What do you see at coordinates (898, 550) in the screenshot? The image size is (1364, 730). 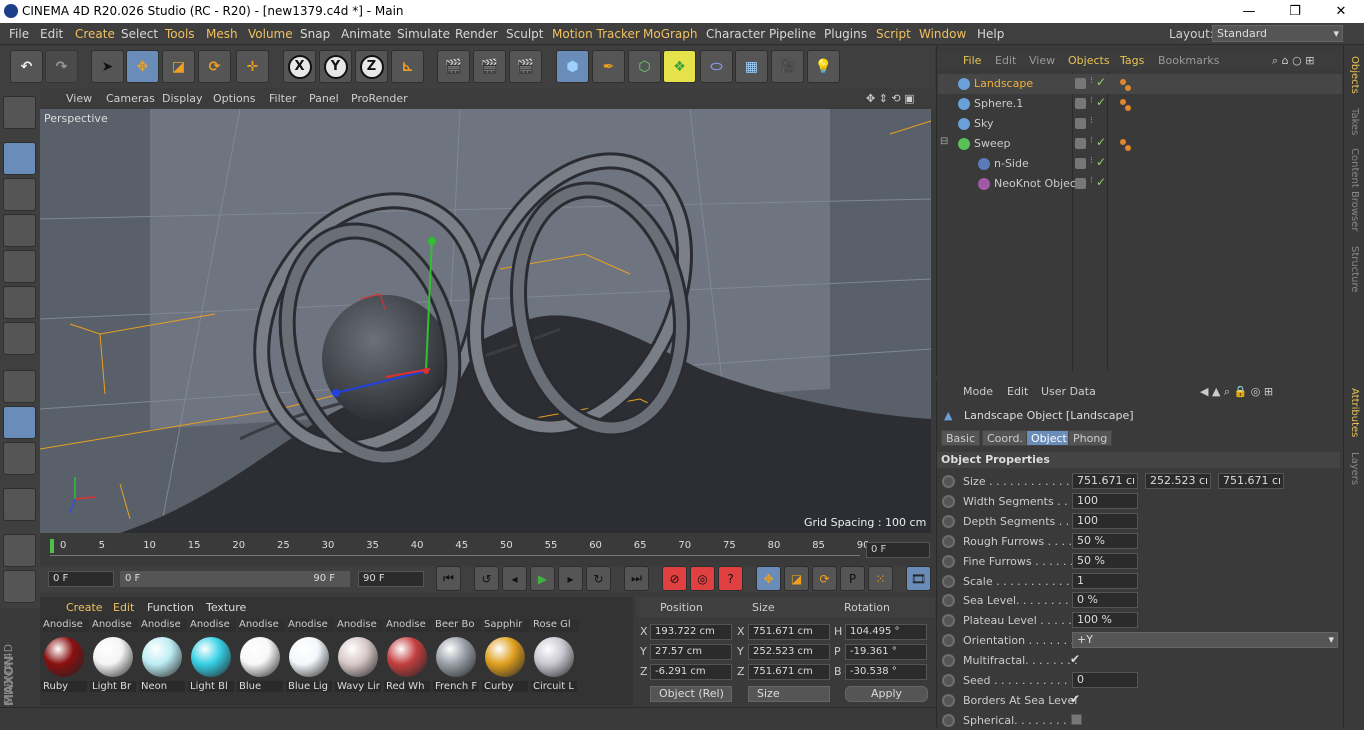 I see `current-frame-field: 0 F` at bounding box center [898, 550].